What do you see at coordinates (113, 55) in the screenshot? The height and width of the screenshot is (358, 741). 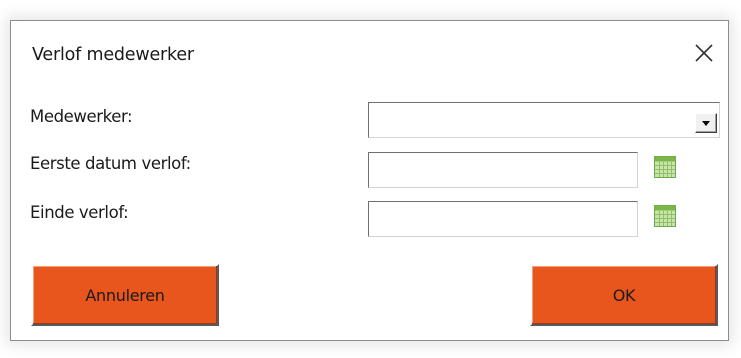 I see `dialog-title: Verlof medewerker` at bounding box center [113, 55].